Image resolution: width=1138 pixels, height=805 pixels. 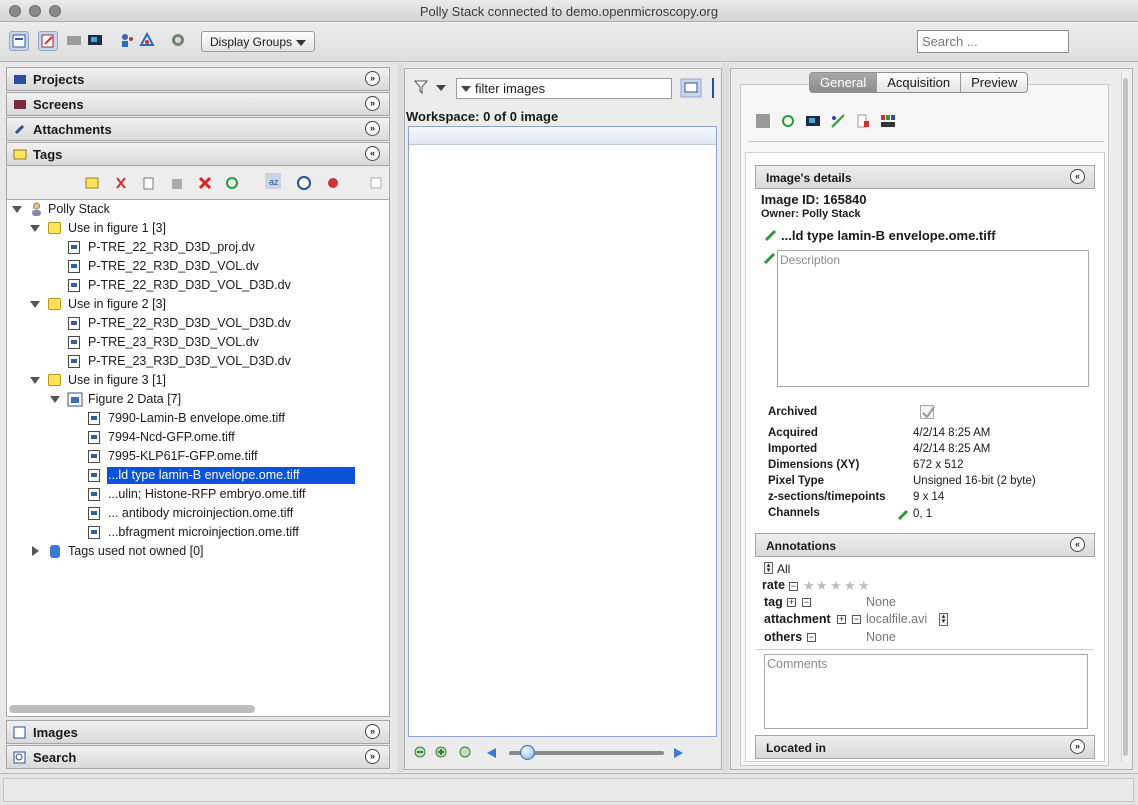 I want to click on zoom-fit-icon, so click(x=466, y=753).